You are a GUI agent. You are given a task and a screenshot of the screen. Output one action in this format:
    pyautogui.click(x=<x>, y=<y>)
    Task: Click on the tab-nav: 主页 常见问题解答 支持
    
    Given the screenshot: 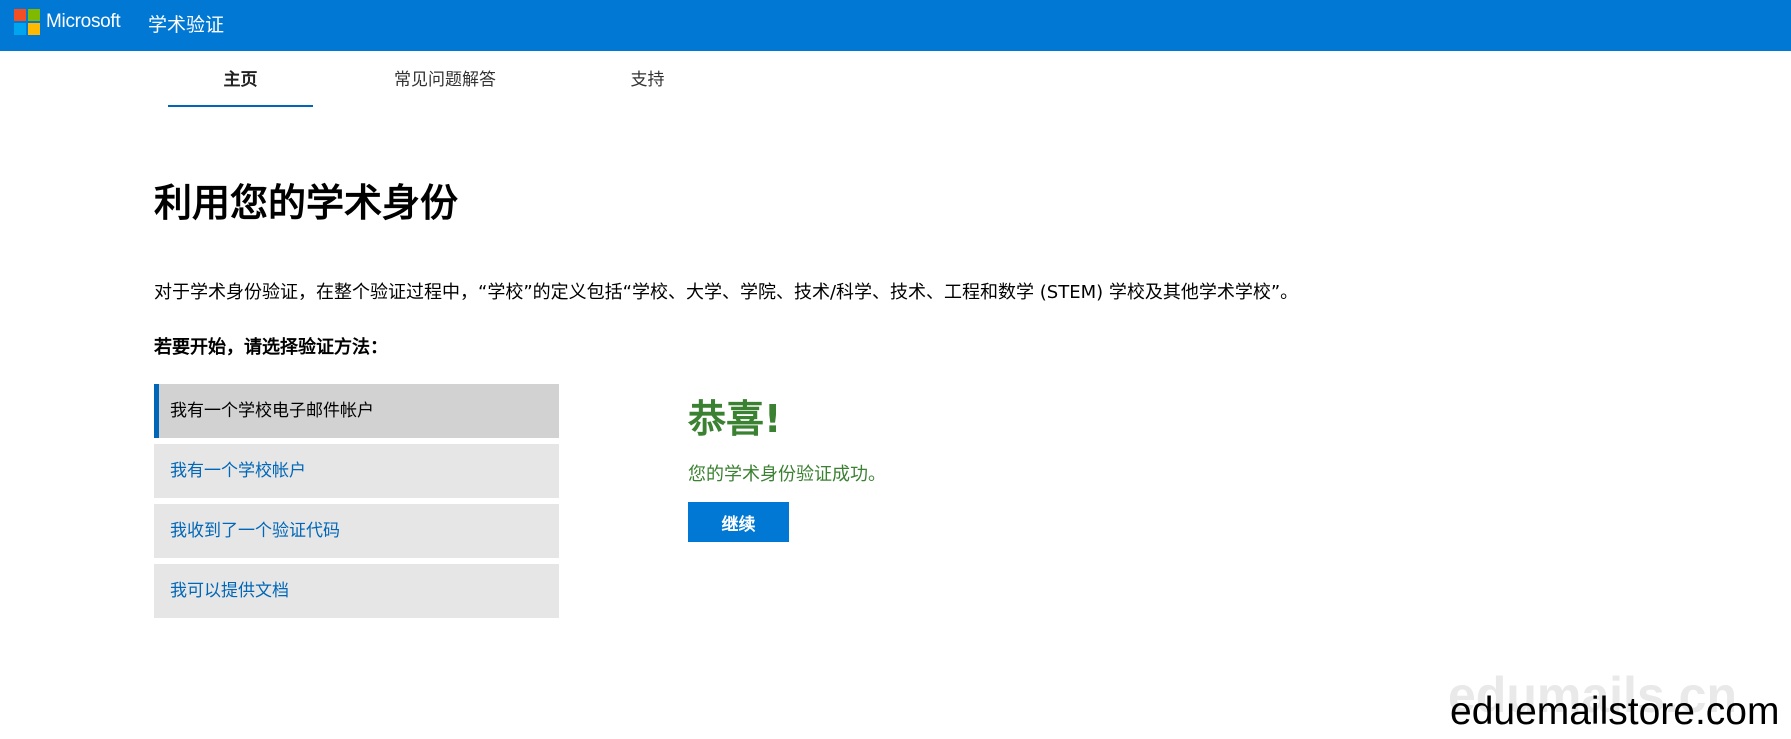 What is the action you would take?
    pyautogui.click(x=895, y=79)
    